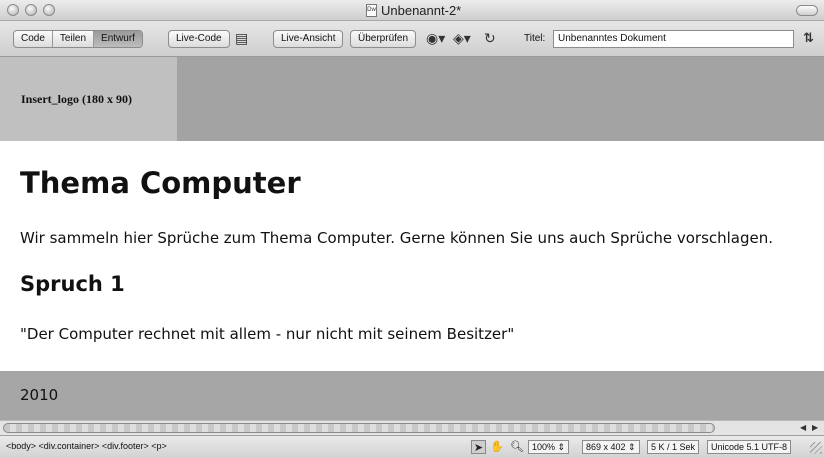 This screenshot has width=824, height=458. I want to click on window-title-text: Unbenannt-2*, so click(421, 10).